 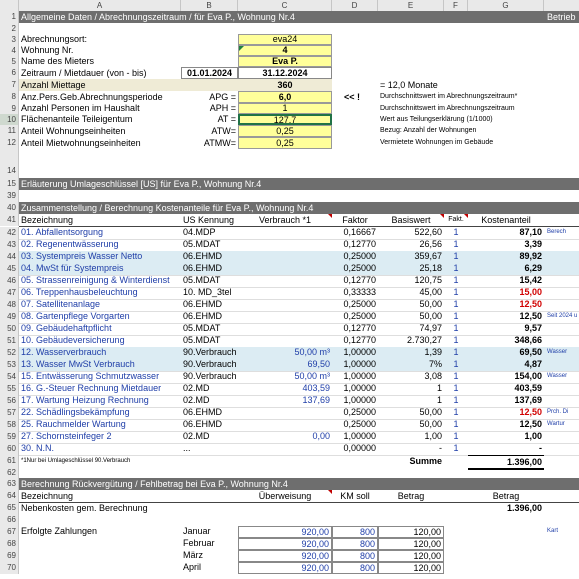 I want to click on side-note-cell: Wartur, so click(x=562, y=424).